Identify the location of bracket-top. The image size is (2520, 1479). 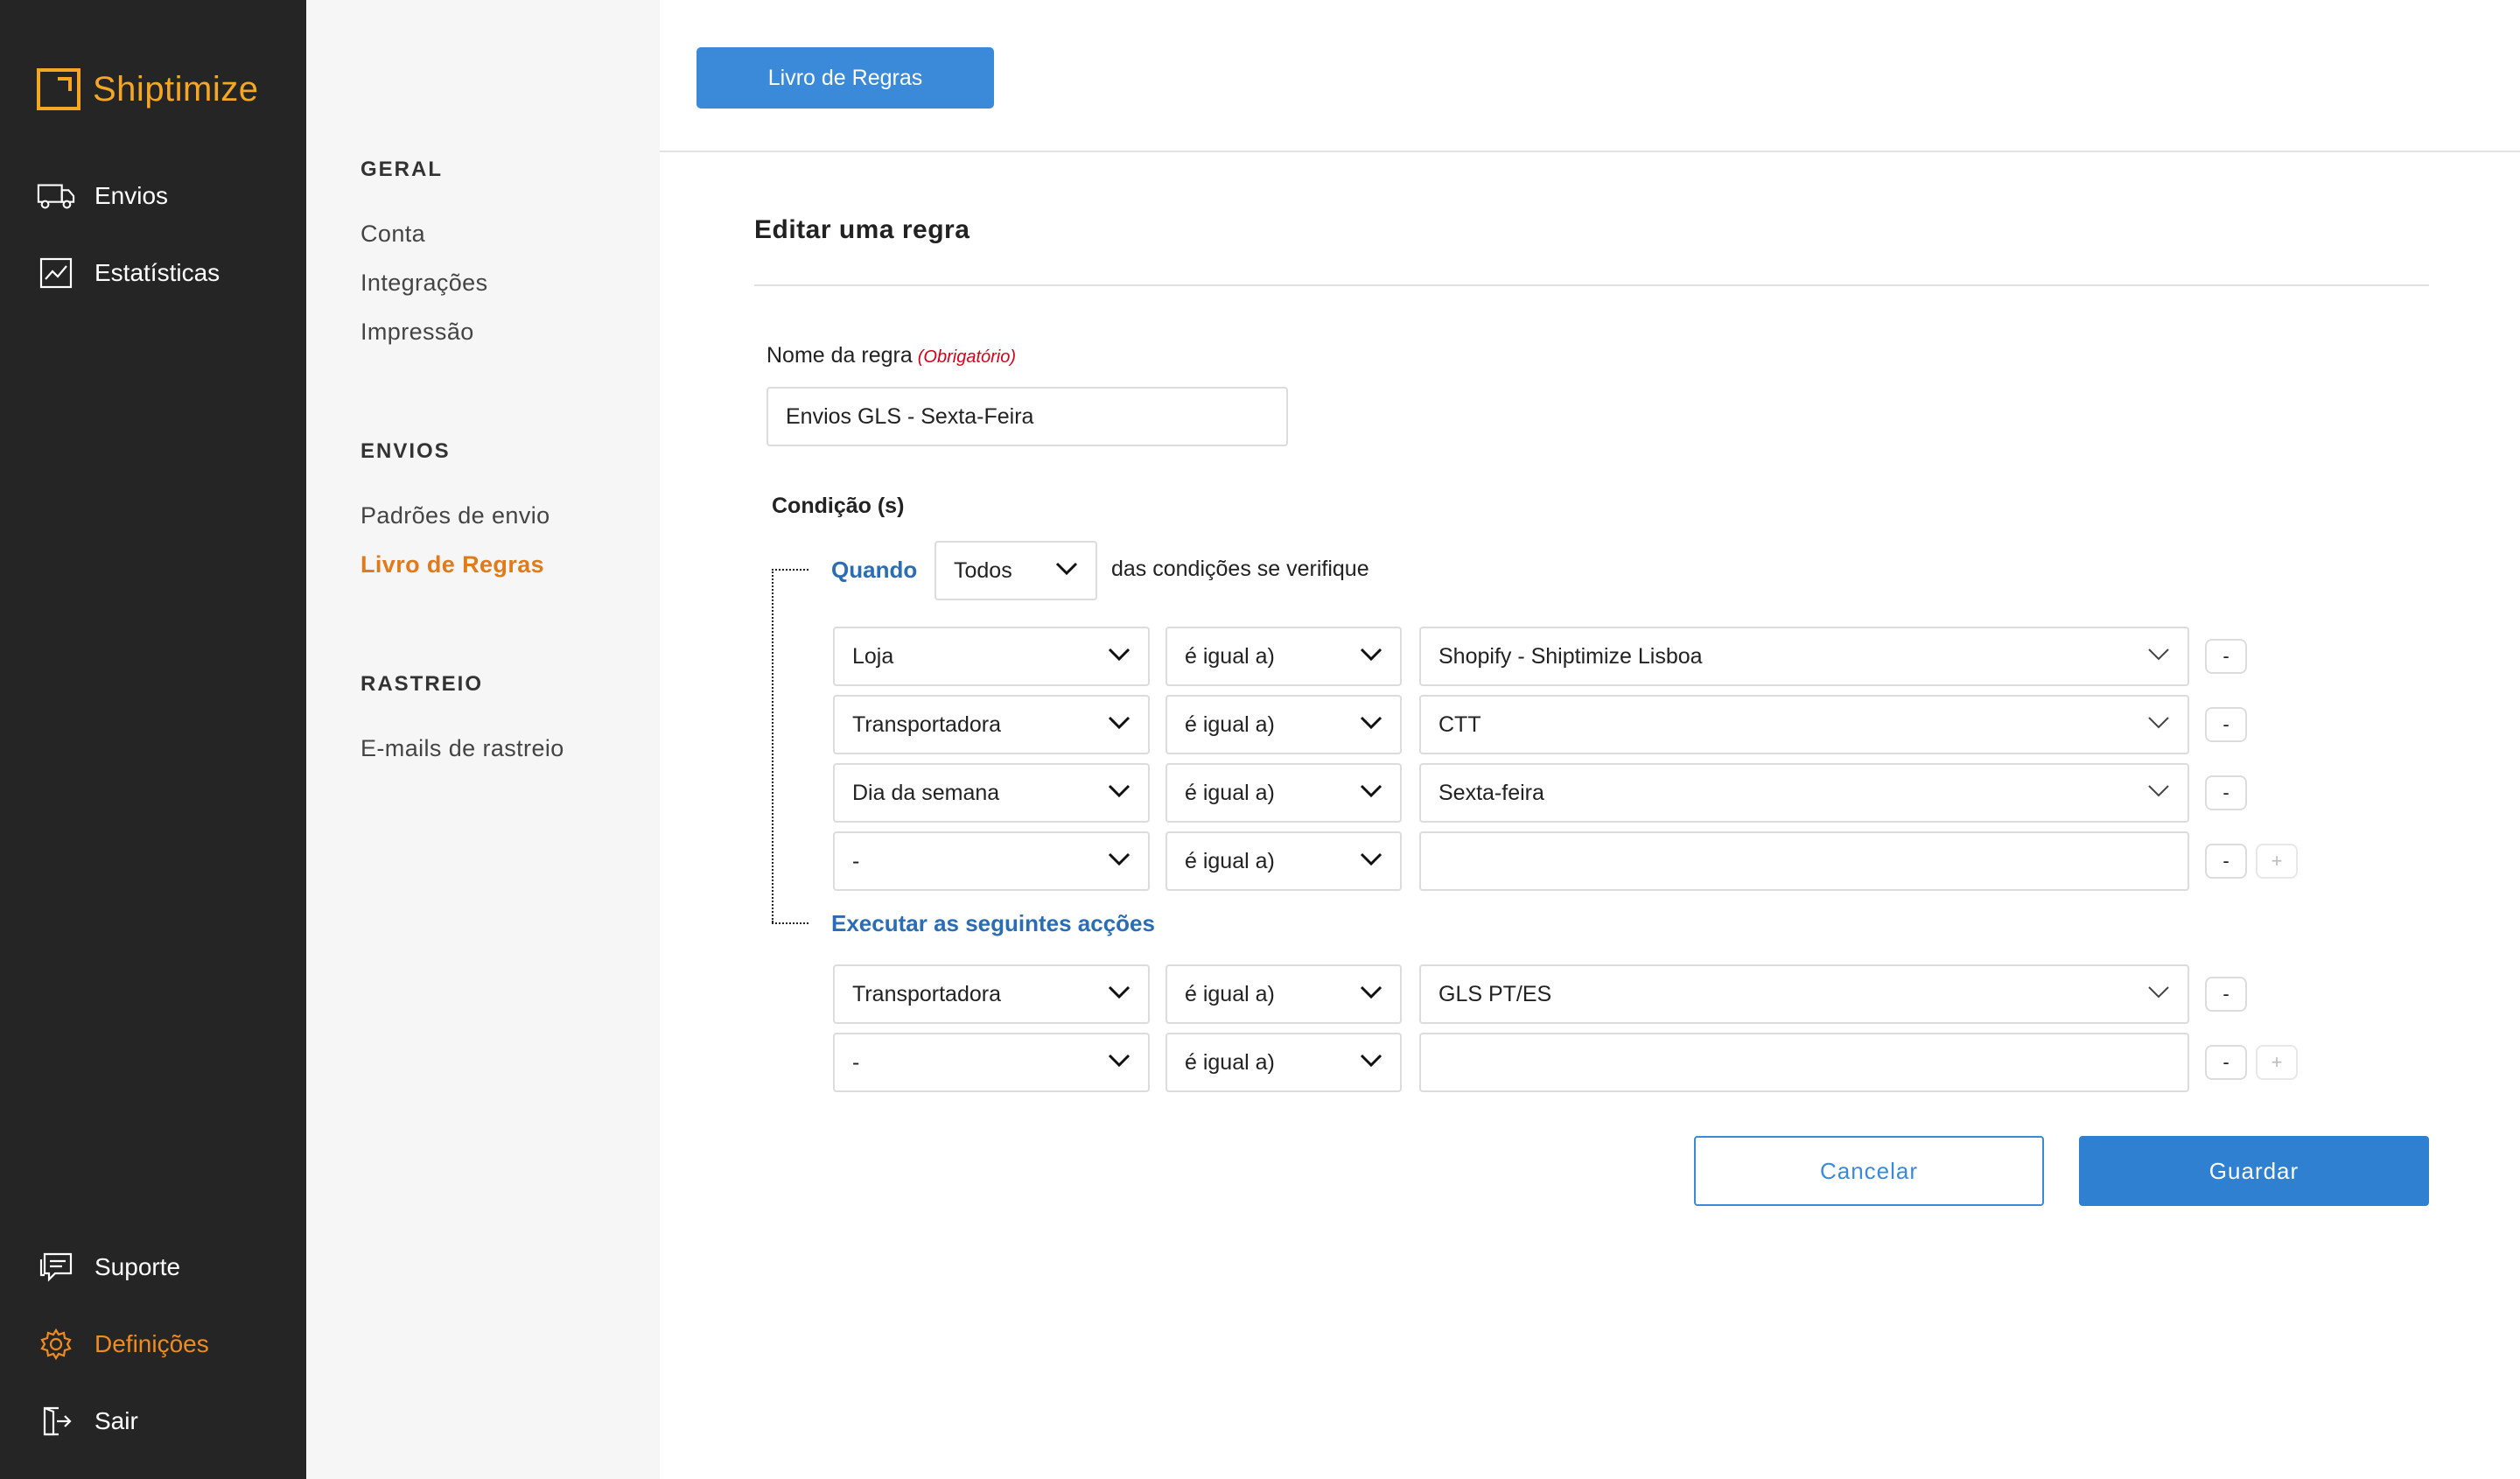
(790, 570).